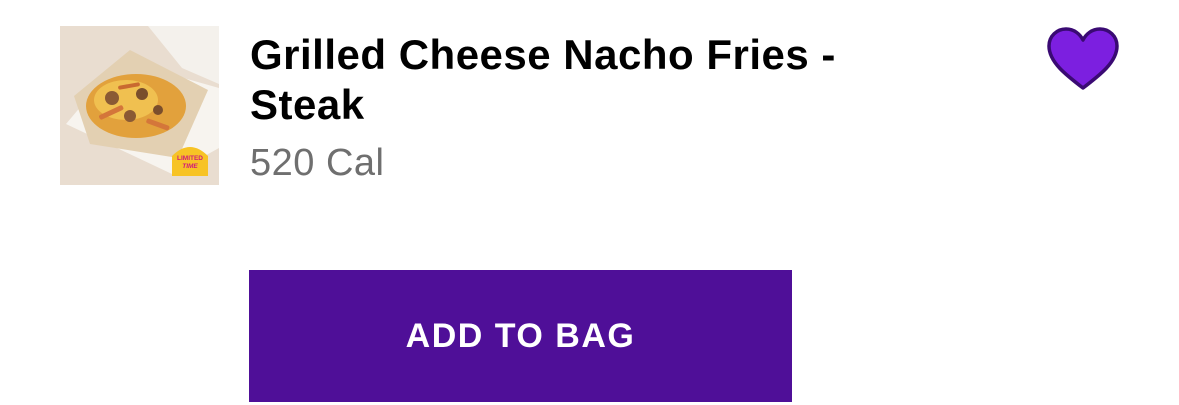 Image resolution: width=1179 pixels, height=405 pixels. What do you see at coordinates (190, 158) in the screenshot?
I see `svg-text: LIMITED` at bounding box center [190, 158].